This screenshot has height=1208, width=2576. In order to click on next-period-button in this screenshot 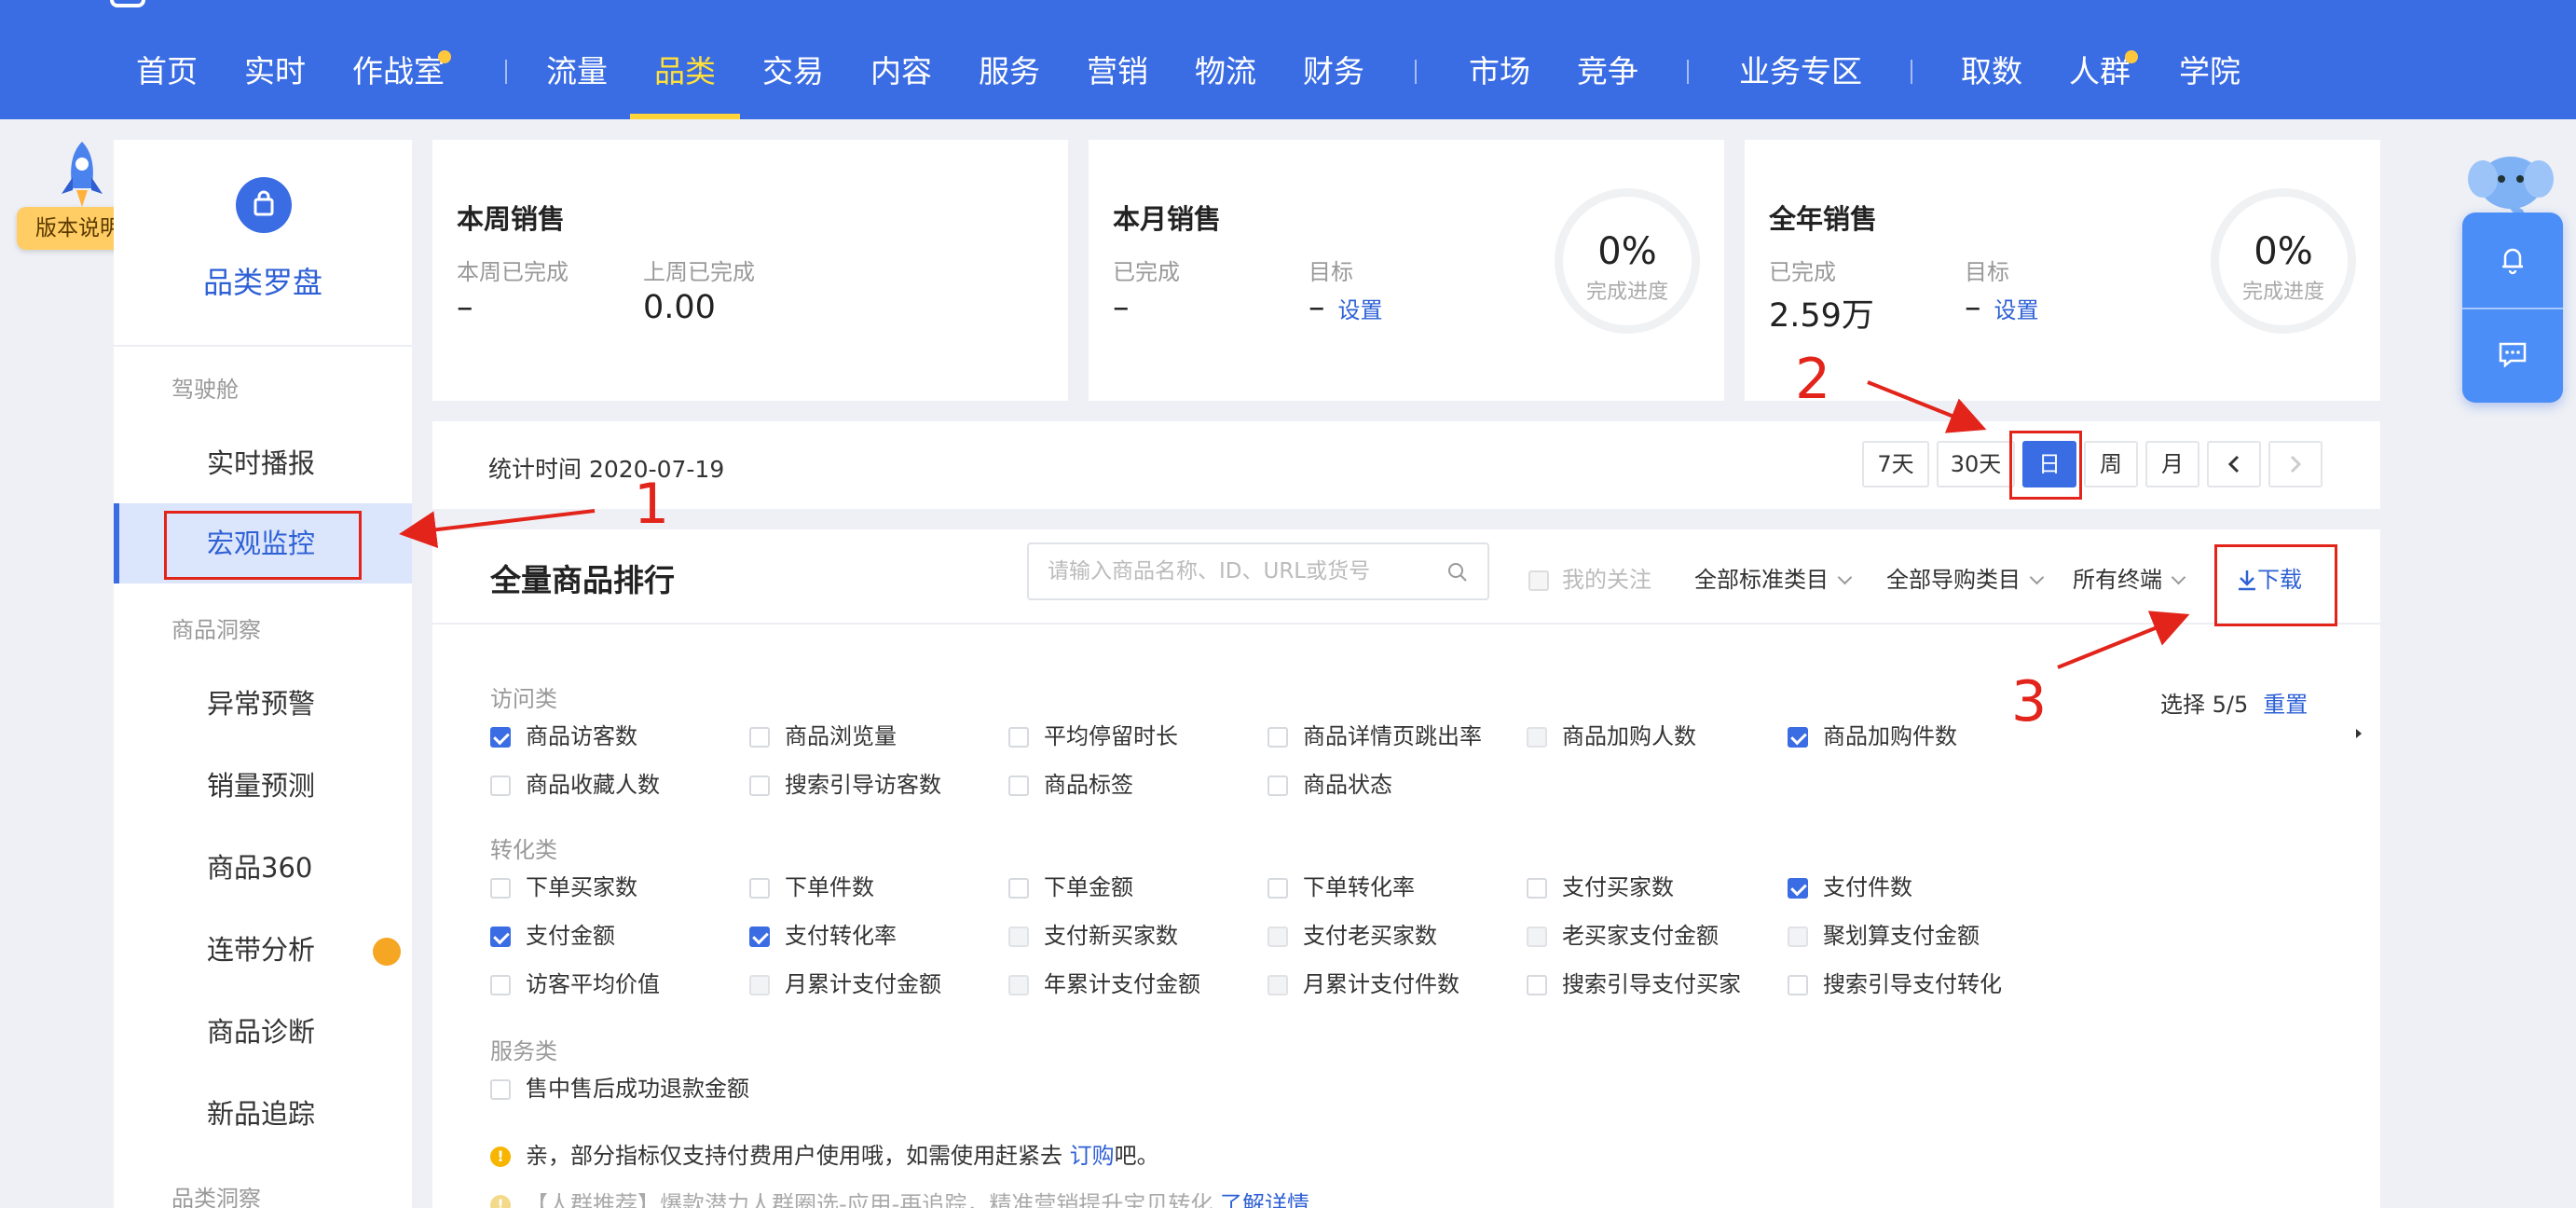, I will do `click(2295, 464)`.